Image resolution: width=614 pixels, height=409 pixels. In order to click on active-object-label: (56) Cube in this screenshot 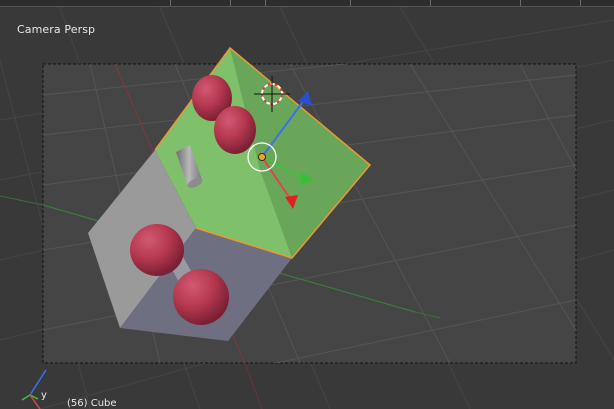, I will do `click(92, 403)`.